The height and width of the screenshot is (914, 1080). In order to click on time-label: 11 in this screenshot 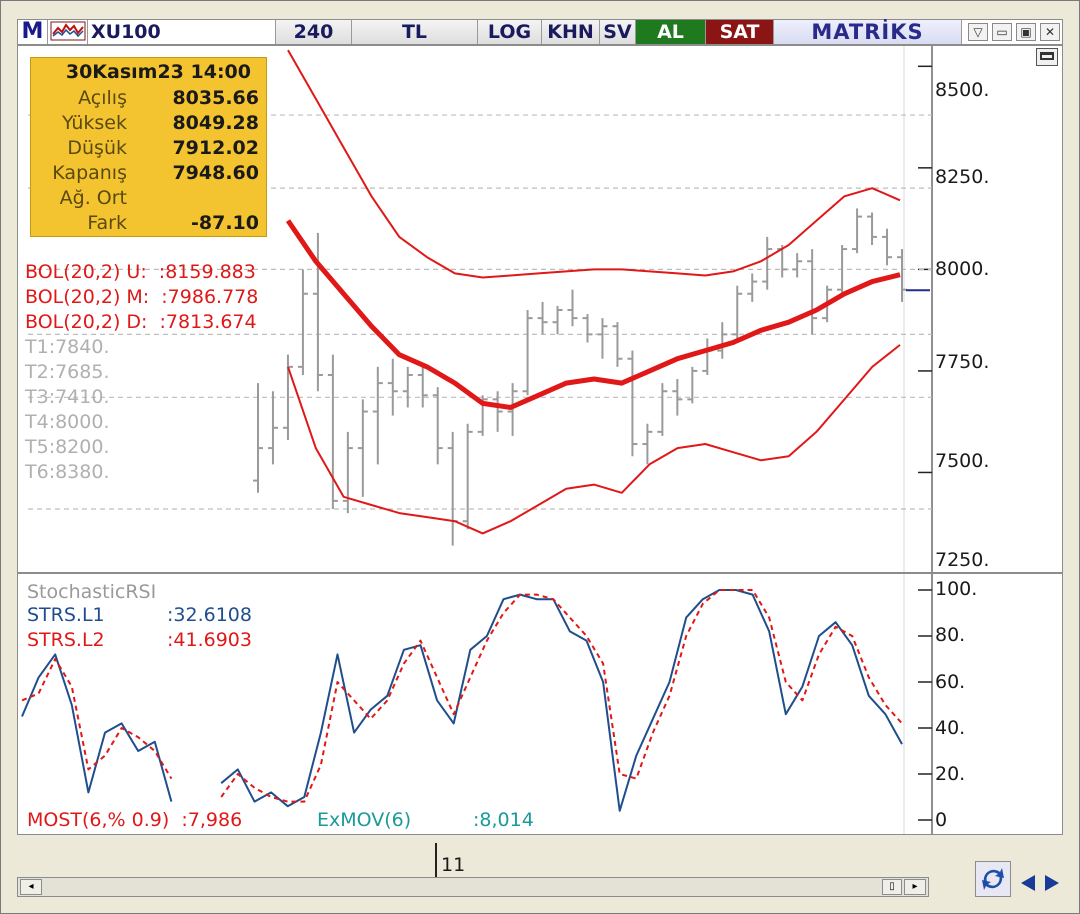, I will do `click(453, 865)`.